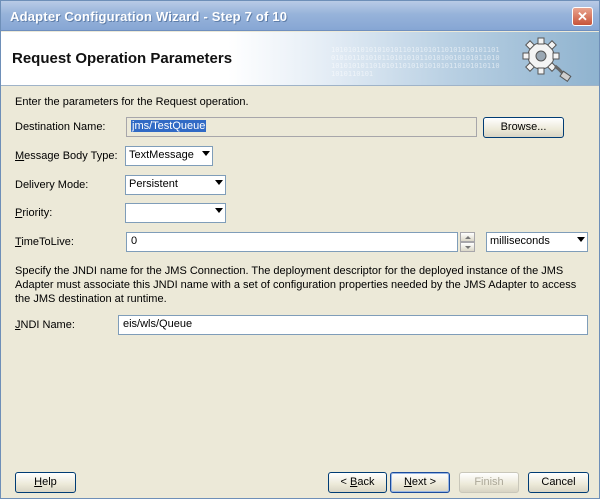 The image size is (600, 499). Describe the element at coordinates (353, 325) in the screenshot. I see `jndi-name-input: eis/wls/Queue` at that location.